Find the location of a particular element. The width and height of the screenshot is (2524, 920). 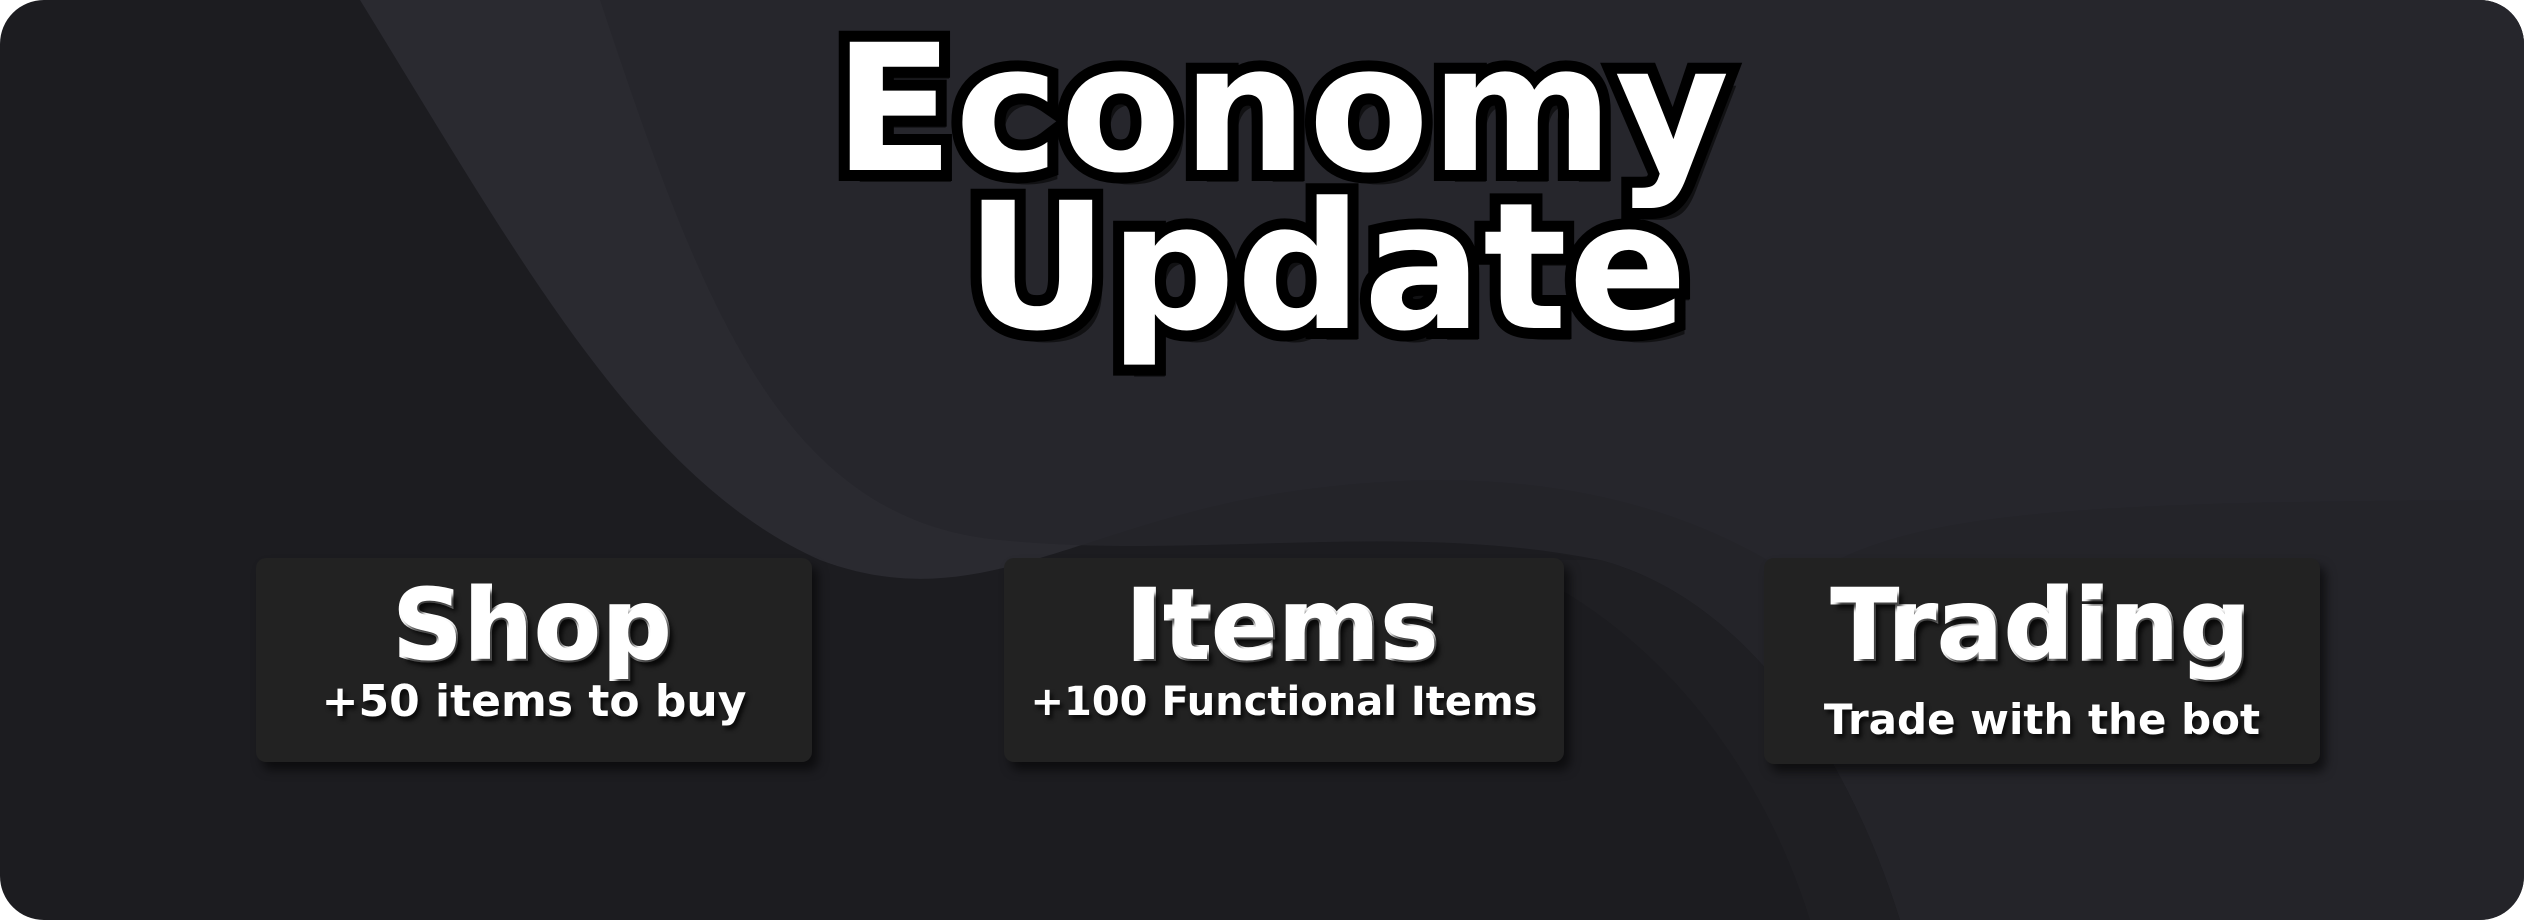

feature-subtitle-shop: +50 items to buy is located at coordinates (534, 701).